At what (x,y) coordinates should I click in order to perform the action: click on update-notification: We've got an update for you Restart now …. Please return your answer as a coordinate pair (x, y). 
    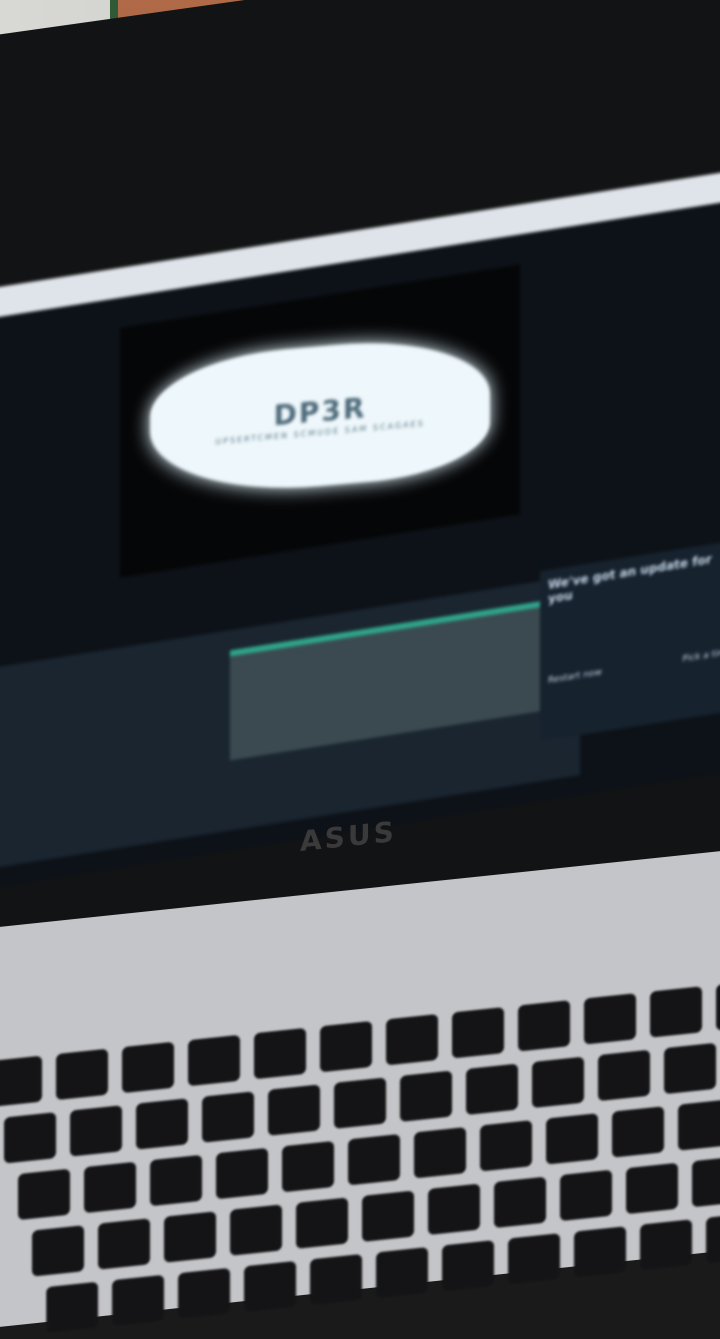
    Looking at the image, I should click on (630, 640).